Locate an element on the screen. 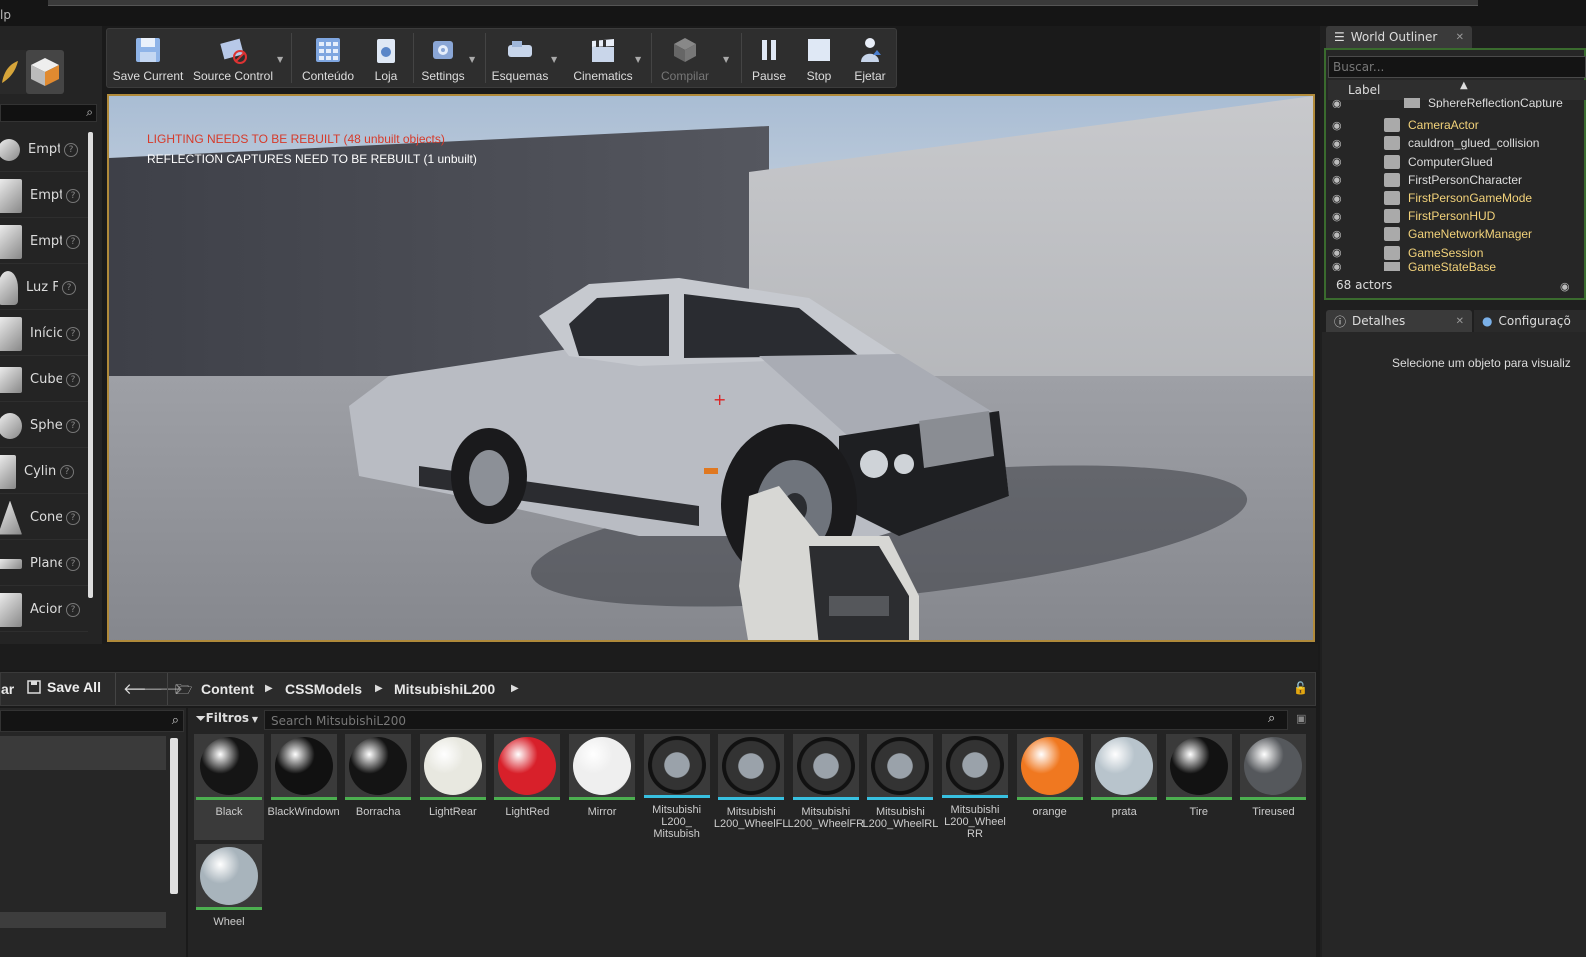 The image size is (1586, 957). asset-tile: Mitsubishi L200_WheelRL is located at coordinates (900, 787).